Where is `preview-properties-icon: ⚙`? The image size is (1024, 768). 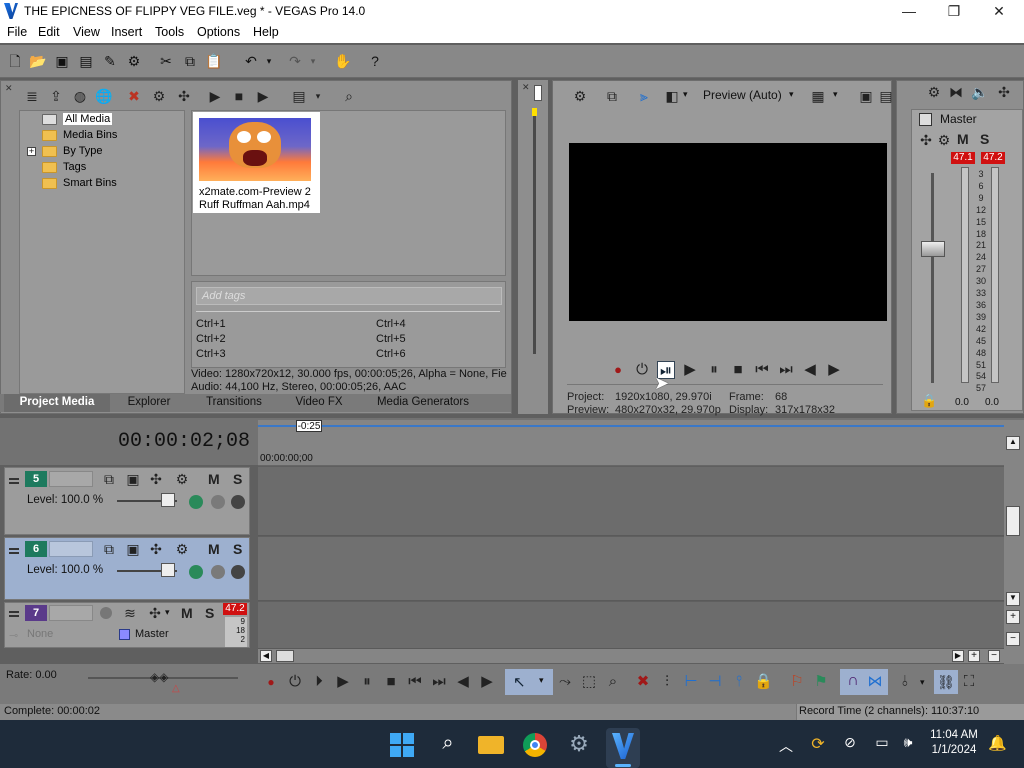 preview-properties-icon: ⚙ is located at coordinates (580, 96).